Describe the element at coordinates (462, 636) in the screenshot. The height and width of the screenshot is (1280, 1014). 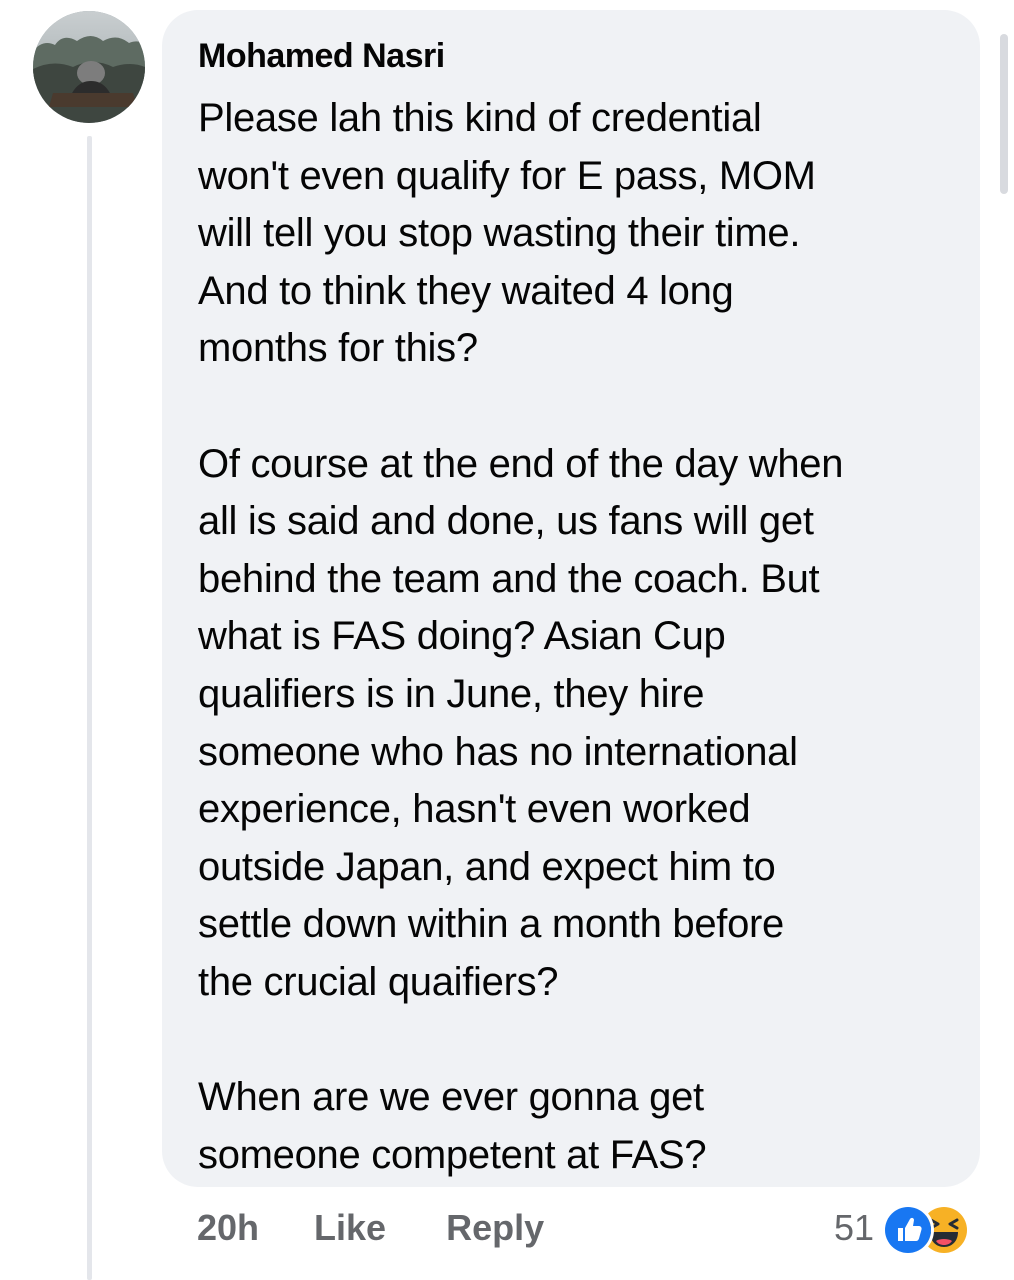
I see `comment-line: what is FAS doing? Asian Cup` at that location.